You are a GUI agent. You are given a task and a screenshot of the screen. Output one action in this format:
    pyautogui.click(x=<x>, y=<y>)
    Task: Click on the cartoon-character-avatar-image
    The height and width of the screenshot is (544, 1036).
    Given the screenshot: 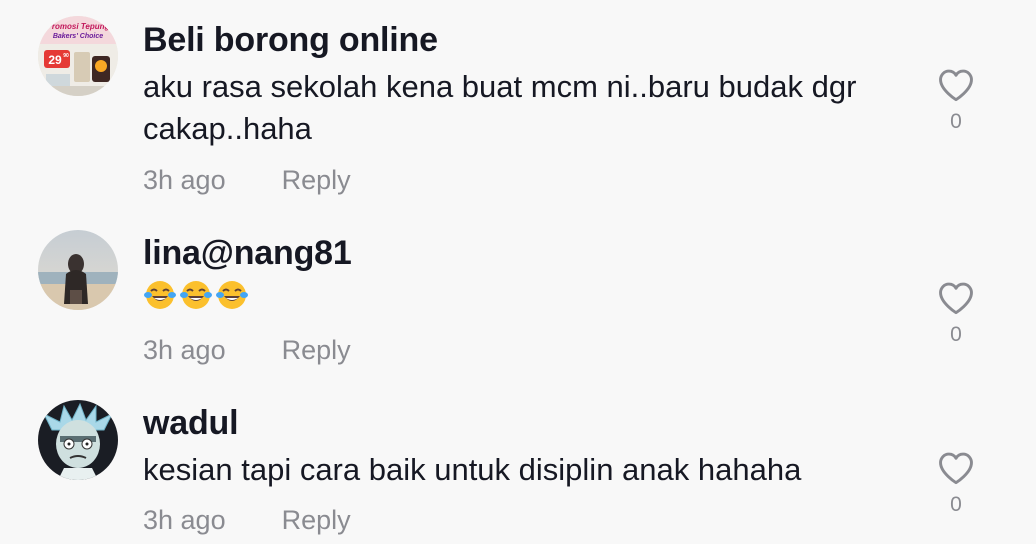 What is the action you would take?
    pyautogui.click(x=78, y=440)
    